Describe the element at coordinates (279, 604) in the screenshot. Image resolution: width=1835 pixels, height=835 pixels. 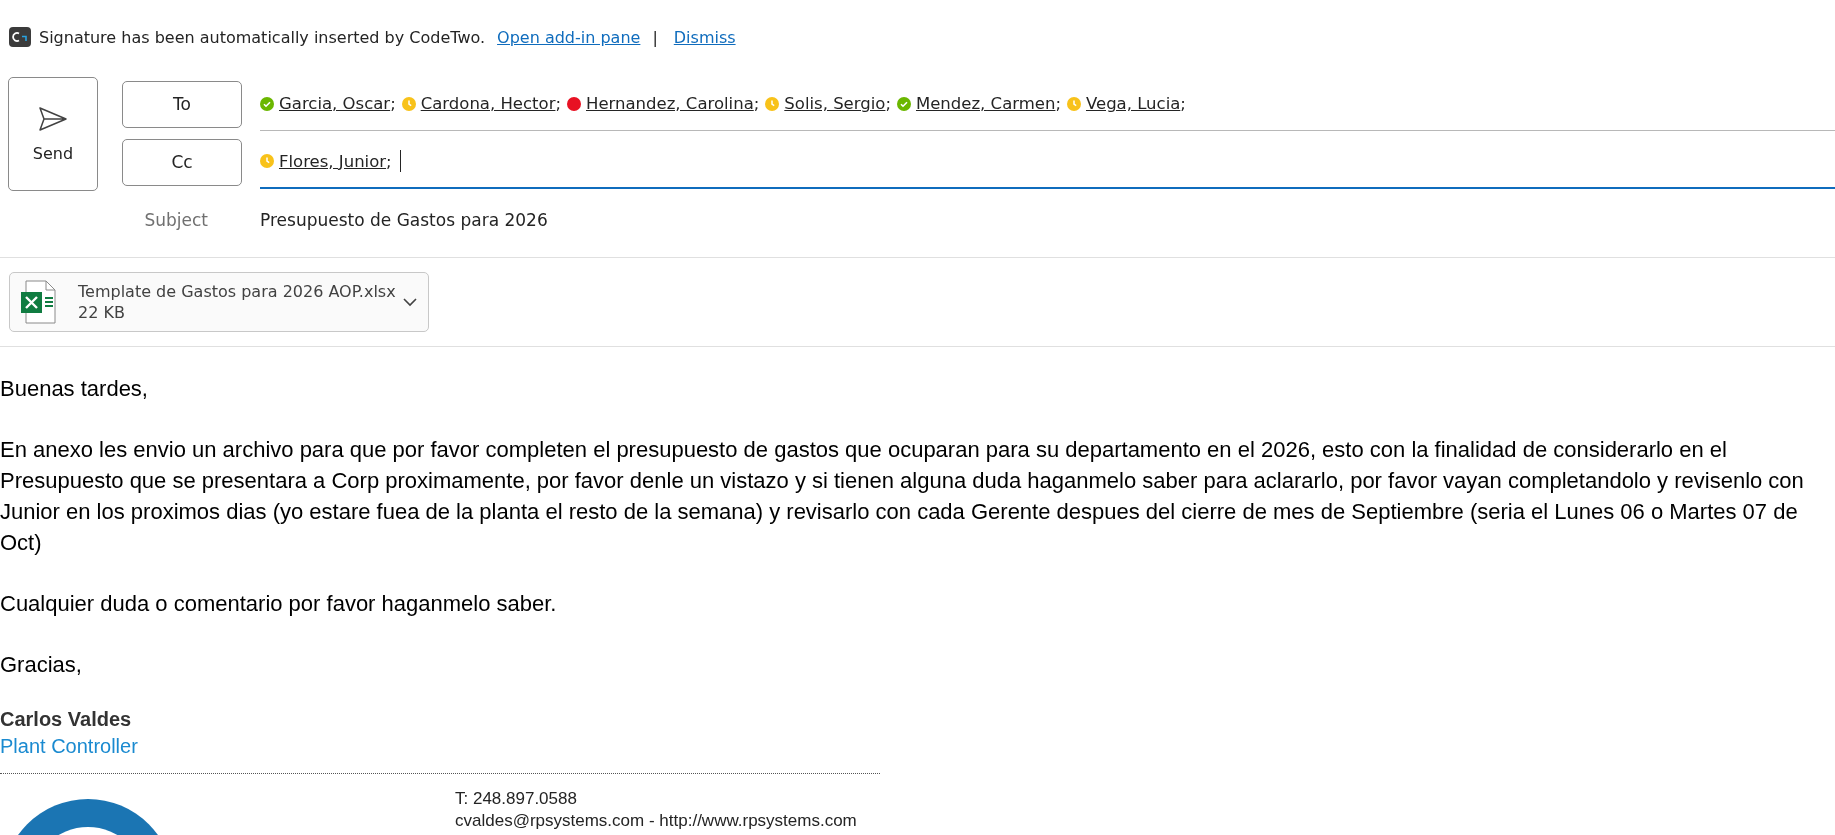
I see `body-paragraph: Cualquier duda o comentario por favor haganmelo saber.` at that location.